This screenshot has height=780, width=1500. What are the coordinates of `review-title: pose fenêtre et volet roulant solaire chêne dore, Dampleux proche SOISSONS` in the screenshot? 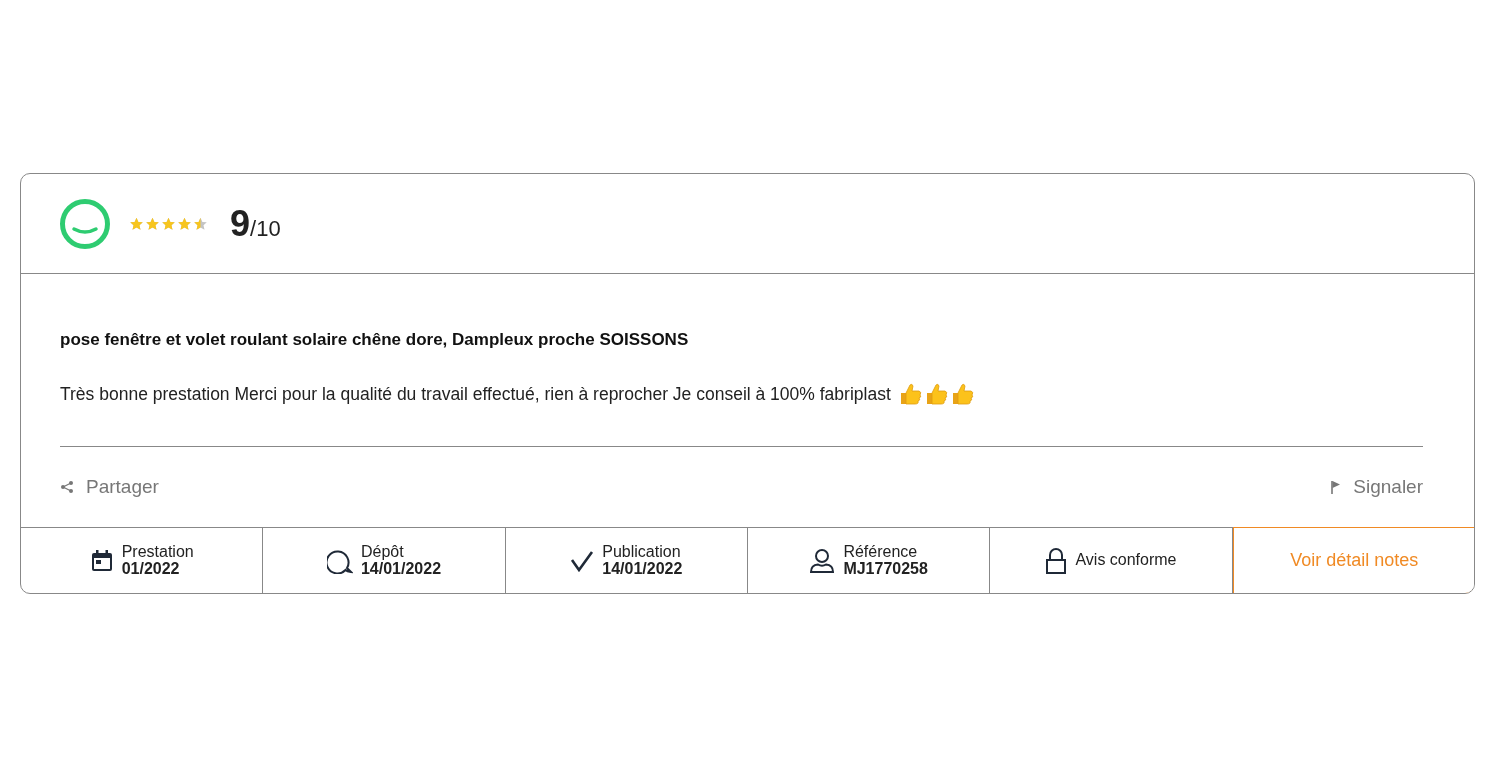 It's located at (375, 340).